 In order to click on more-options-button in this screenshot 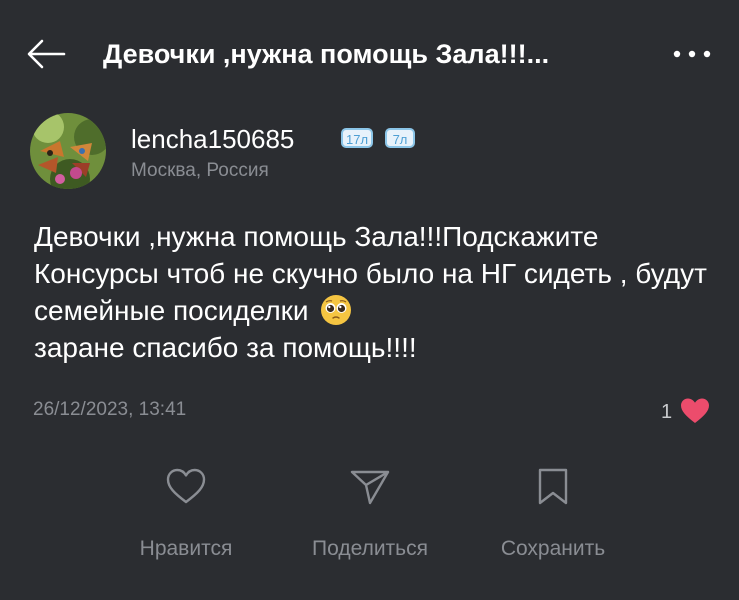, I will do `click(692, 54)`.